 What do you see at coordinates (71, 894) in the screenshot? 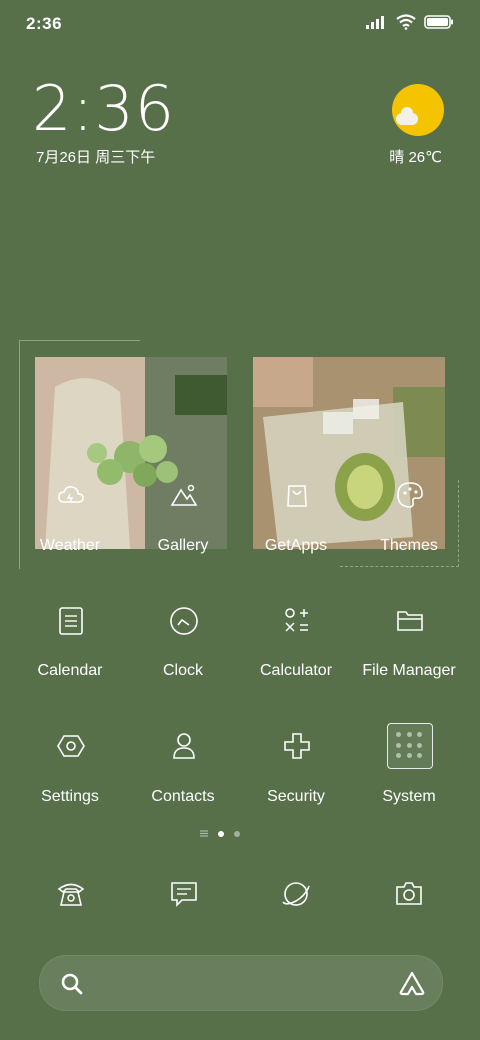
I see `phone-icon` at bounding box center [71, 894].